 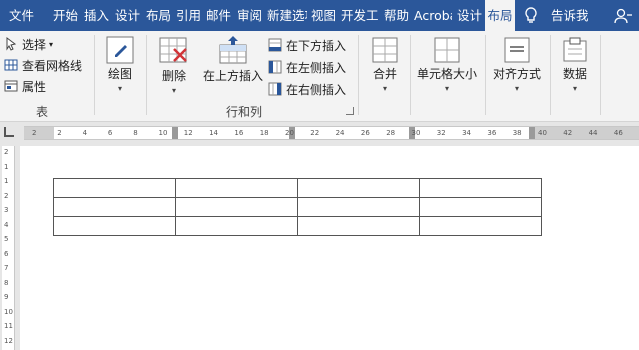 What do you see at coordinates (315, 133) in the screenshot?
I see `ruler-number: 22` at bounding box center [315, 133].